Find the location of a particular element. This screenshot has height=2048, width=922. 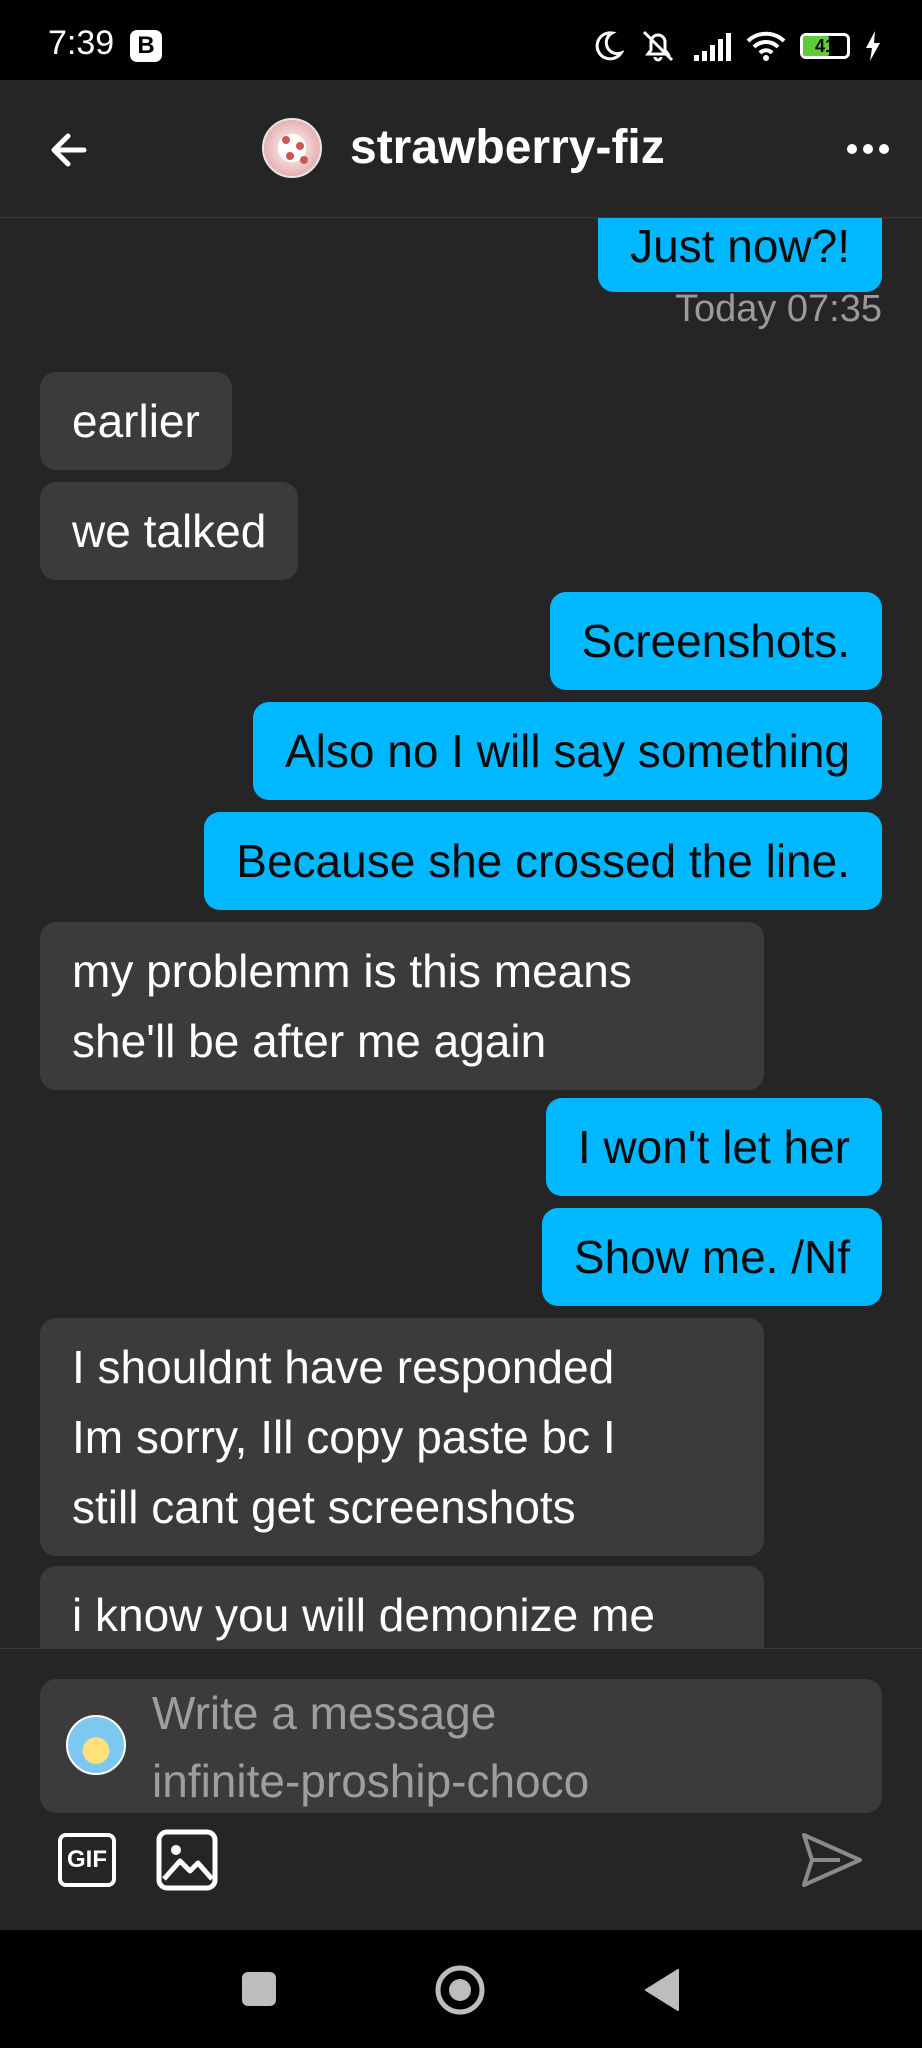

back-nav-icon is located at coordinates (662, 1990).